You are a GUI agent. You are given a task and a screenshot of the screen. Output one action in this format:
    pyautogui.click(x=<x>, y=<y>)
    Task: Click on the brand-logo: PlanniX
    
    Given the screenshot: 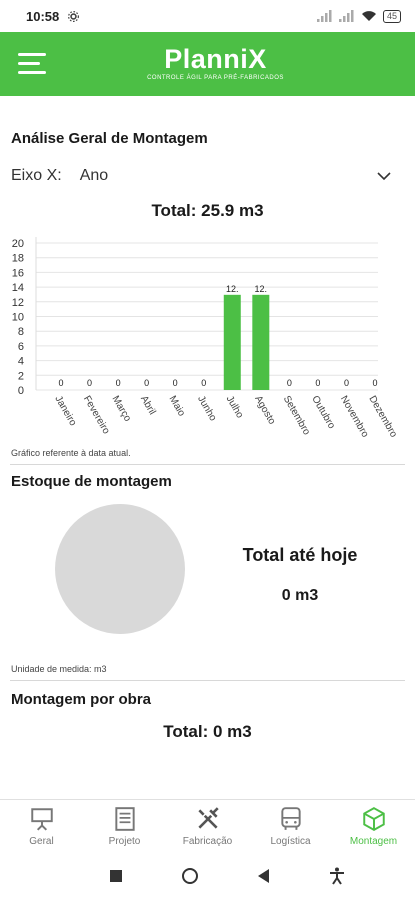 What is the action you would take?
    pyautogui.click(x=215, y=58)
    